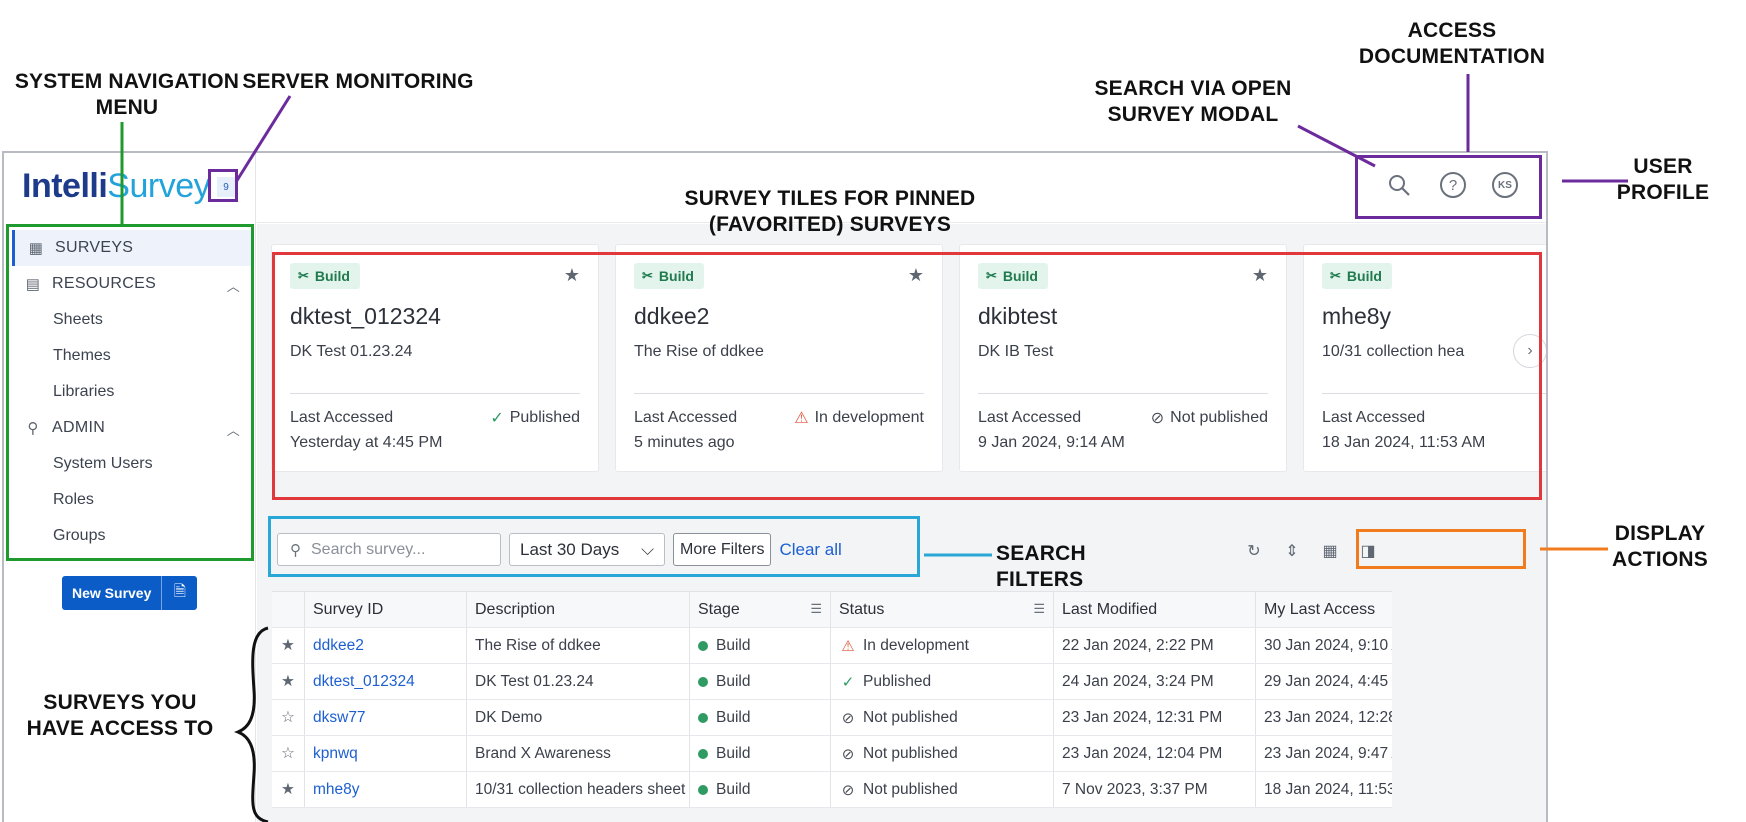  I want to click on annotation-display-actions: DISPLAY ACTIONS, so click(1660, 546).